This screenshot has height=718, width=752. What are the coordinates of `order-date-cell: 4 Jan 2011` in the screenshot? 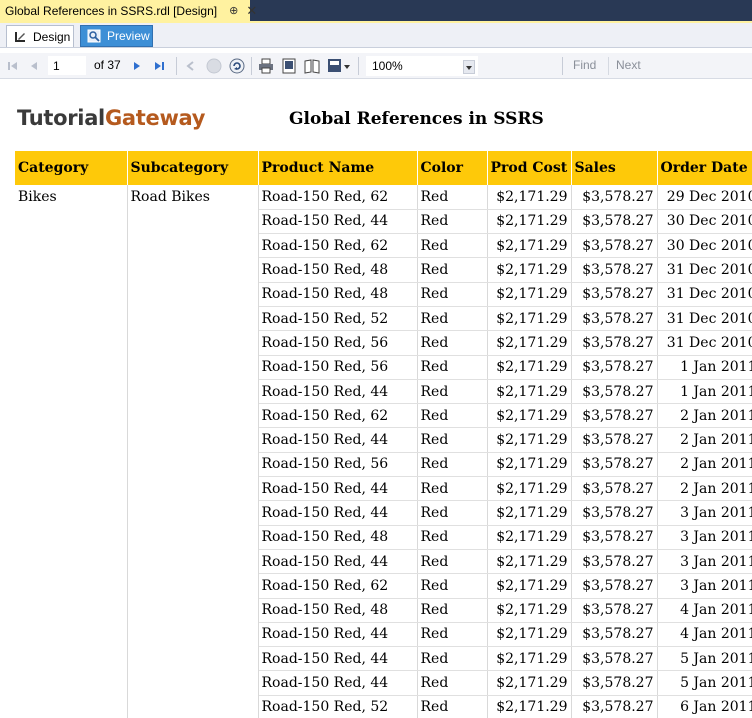 It's located at (704, 635).